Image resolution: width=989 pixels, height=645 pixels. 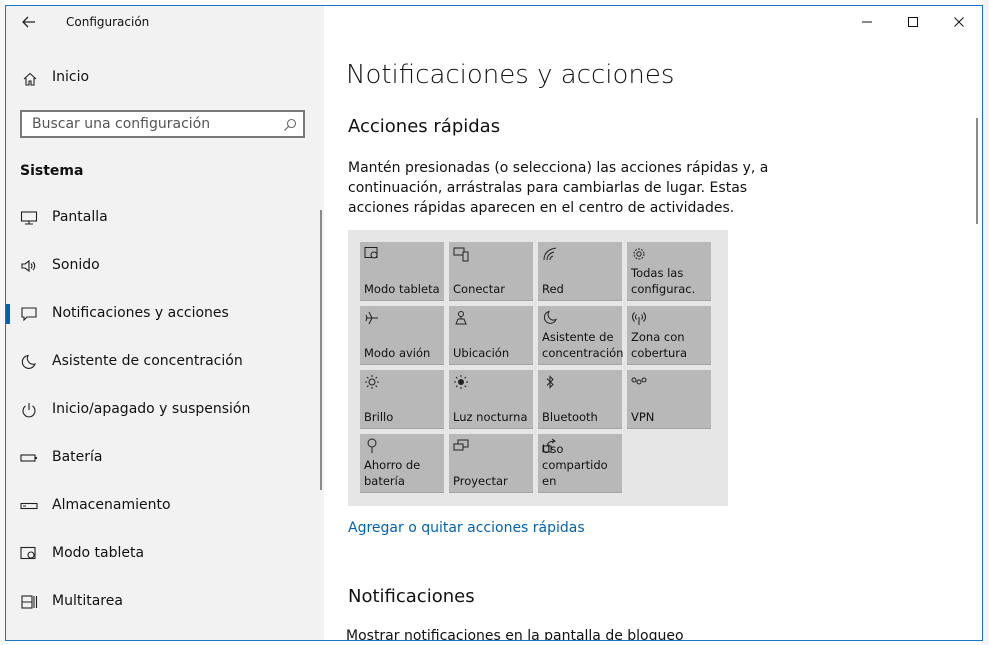 I want to click on sidebar-item-almacenamiento: Almacenamiento, so click(x=165, y=506).